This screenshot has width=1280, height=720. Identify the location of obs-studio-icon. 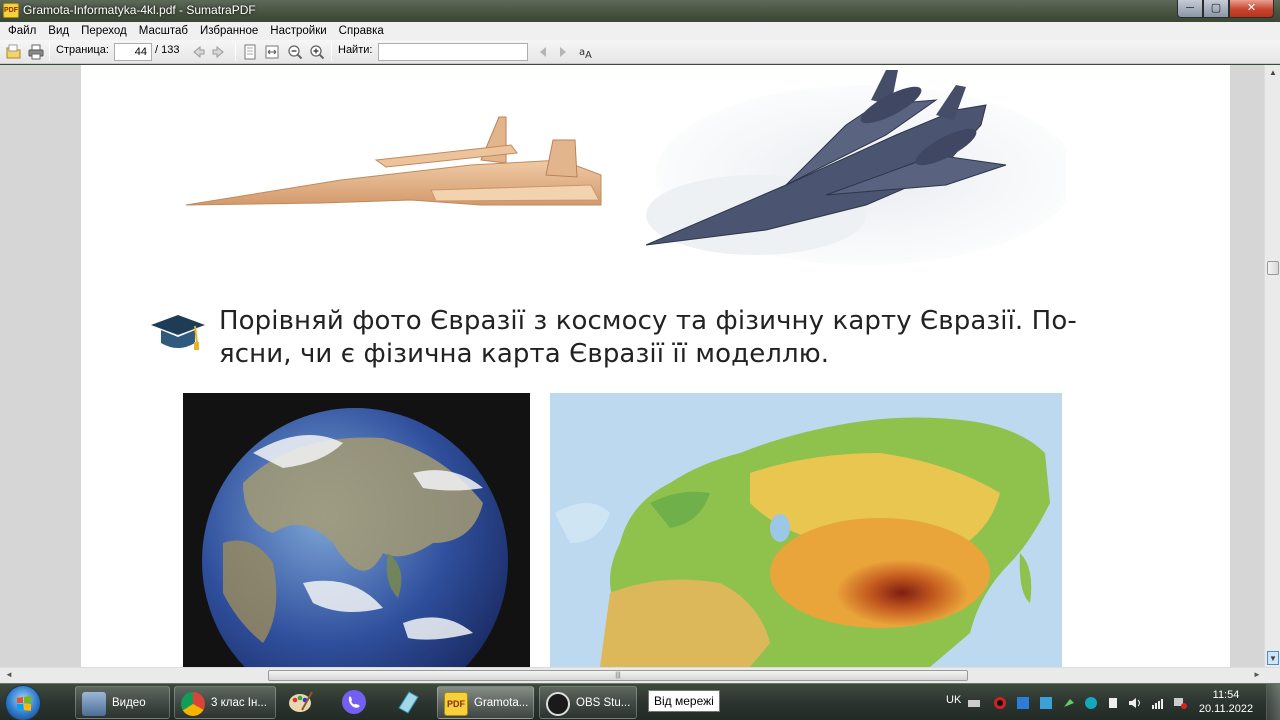
(558, 704).